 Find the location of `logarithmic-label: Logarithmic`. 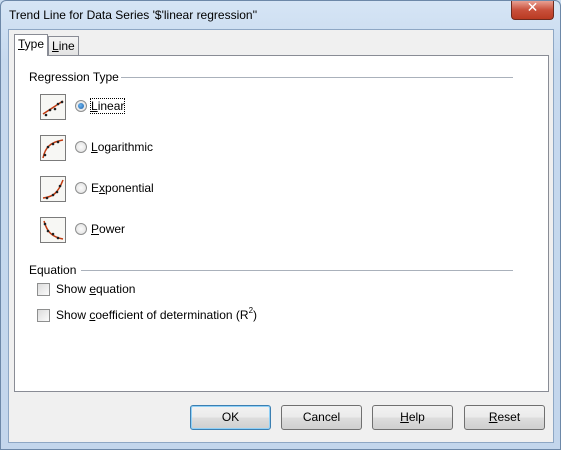

logarithmic-label: Logarithmic is located at coordinates (122, 147).